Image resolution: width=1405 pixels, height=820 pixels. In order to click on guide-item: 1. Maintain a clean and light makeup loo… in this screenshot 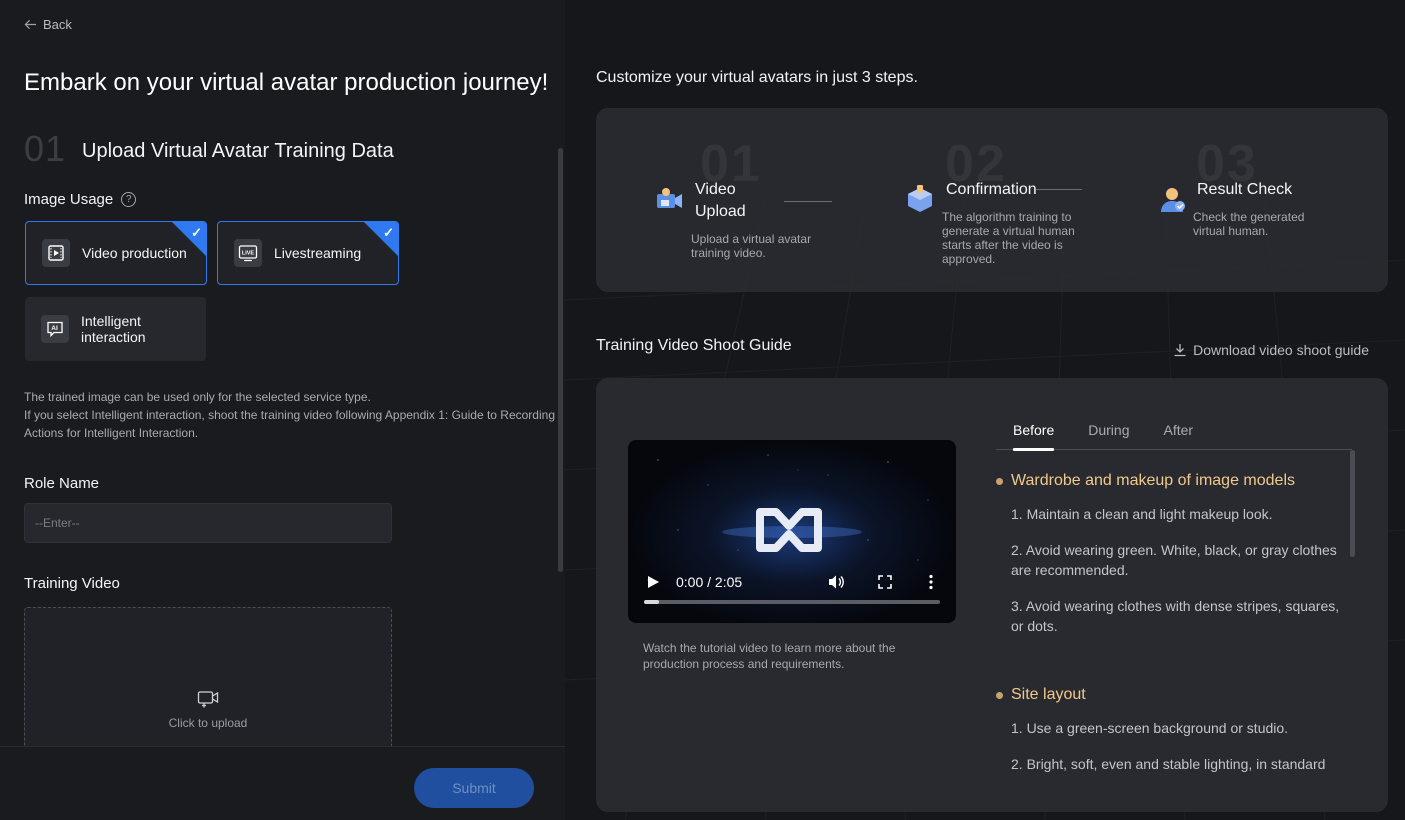, I will do `click(1142, 514)`.